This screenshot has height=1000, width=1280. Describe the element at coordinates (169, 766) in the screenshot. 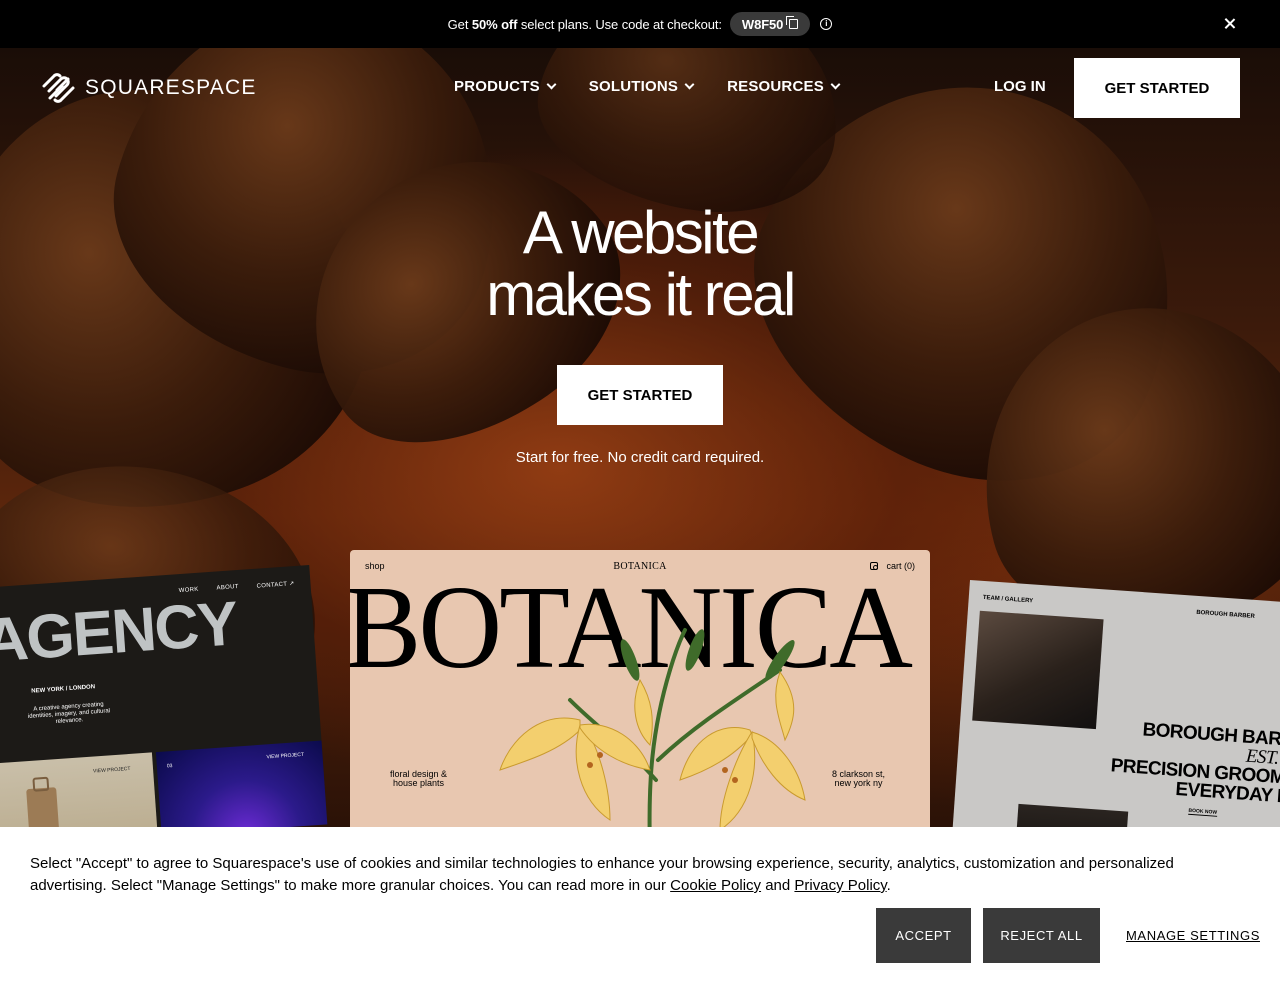

I see `project-number: 03` at that location.